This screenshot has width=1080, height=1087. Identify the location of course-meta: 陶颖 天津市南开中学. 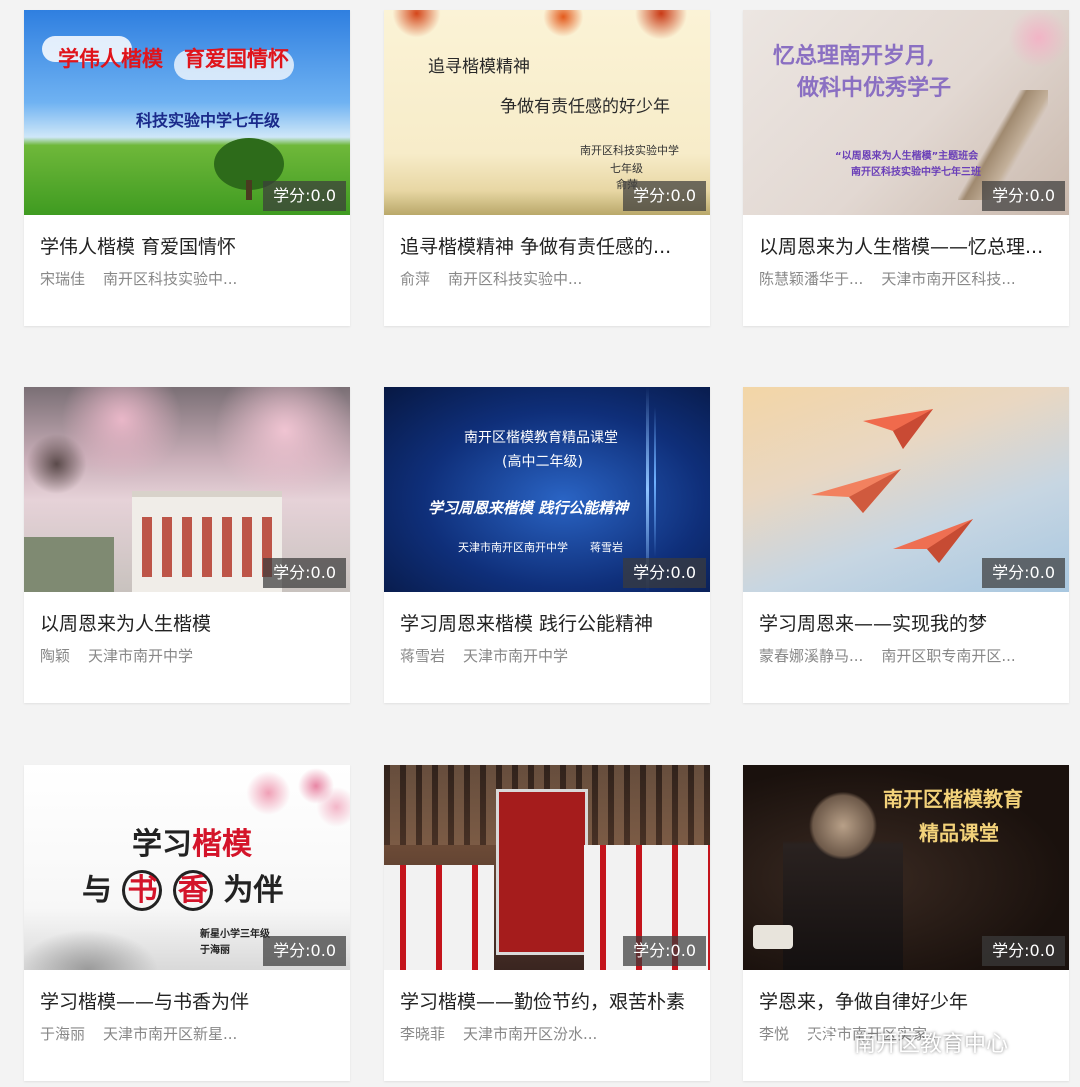
(190, 655).